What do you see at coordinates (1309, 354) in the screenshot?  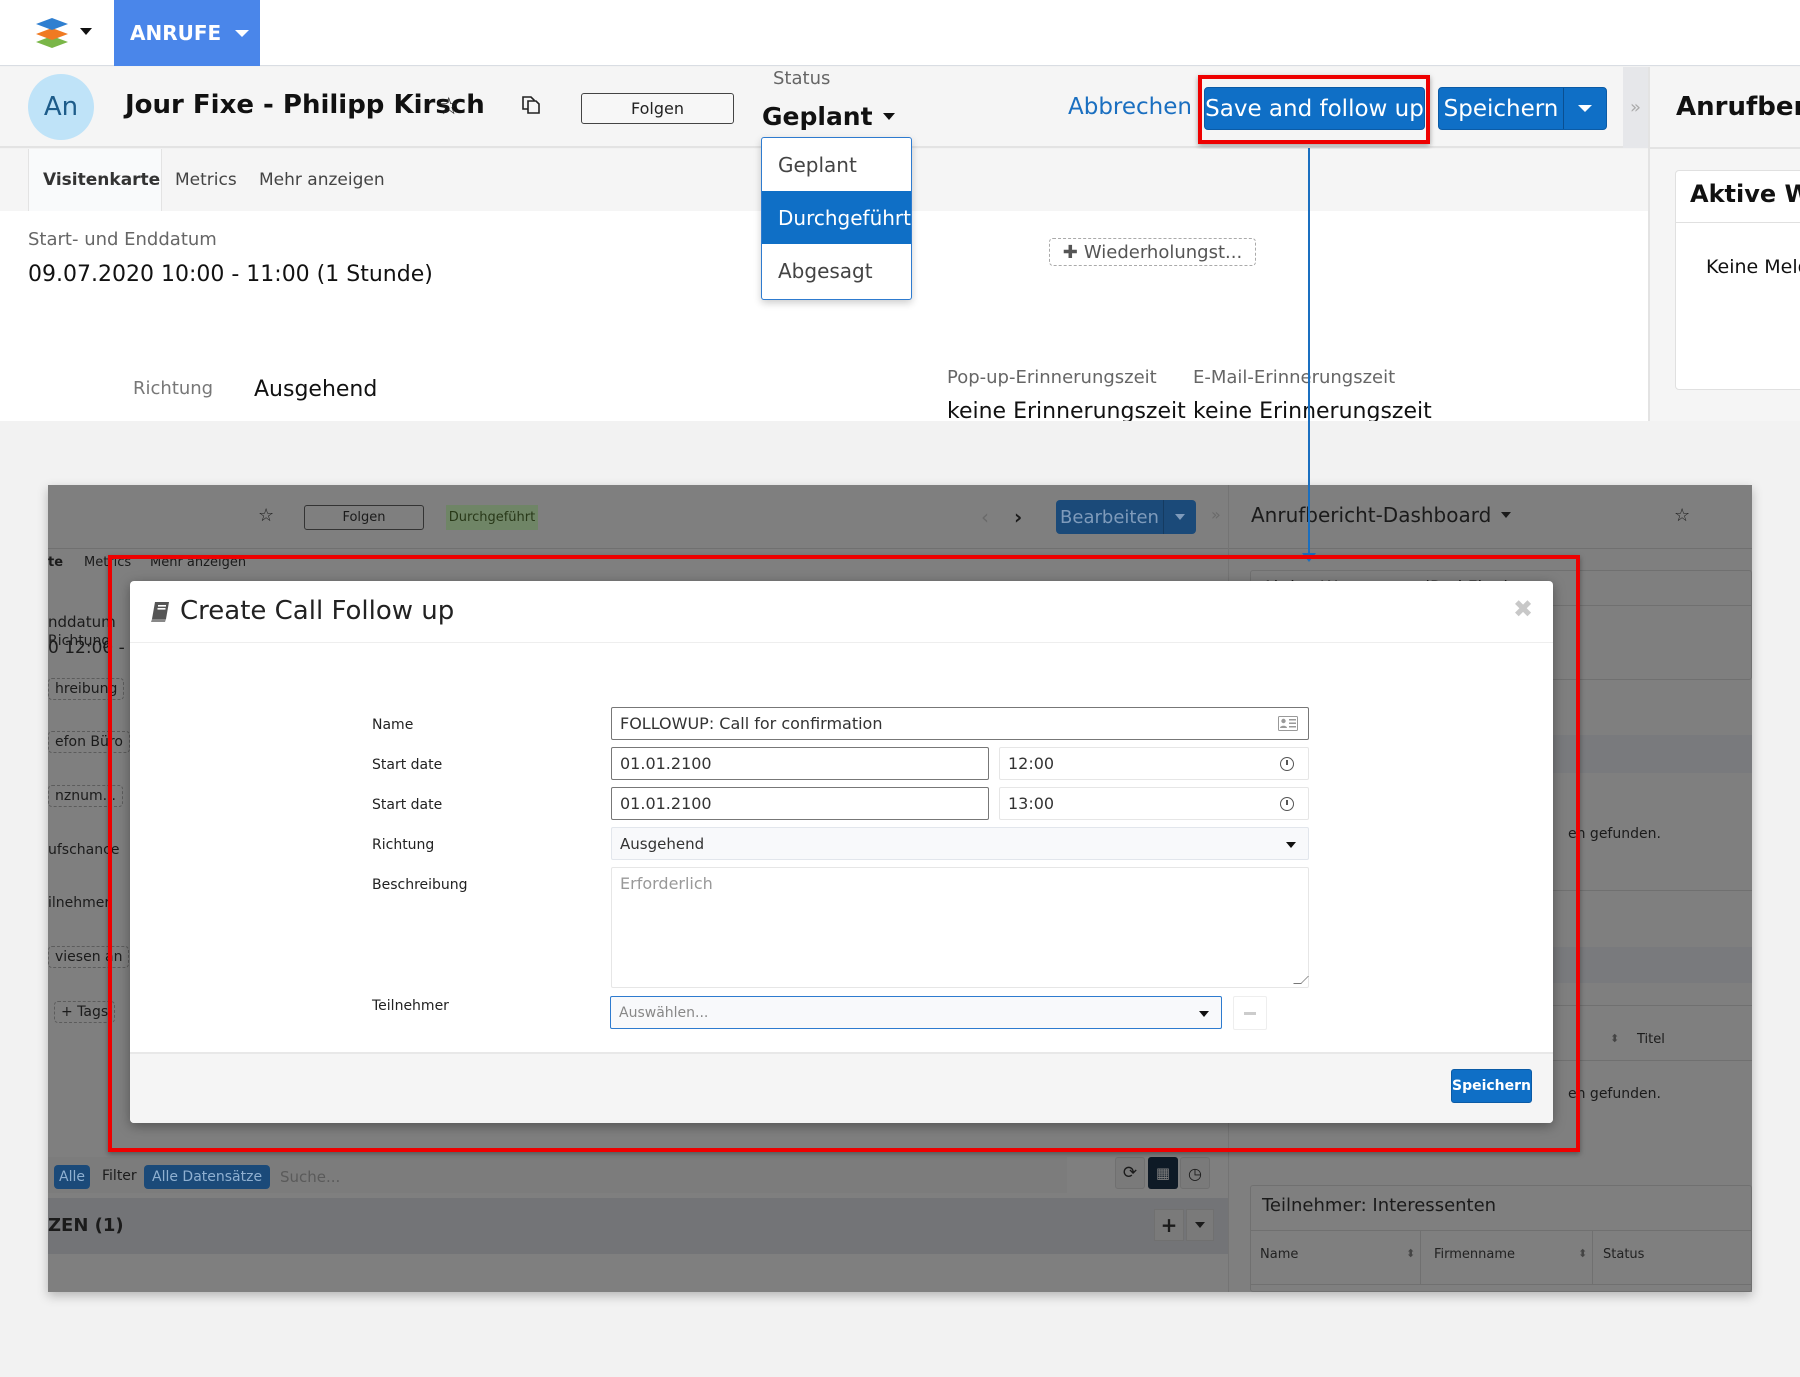 I see `annotation-connector-line` at bounding box center [1309, 354].